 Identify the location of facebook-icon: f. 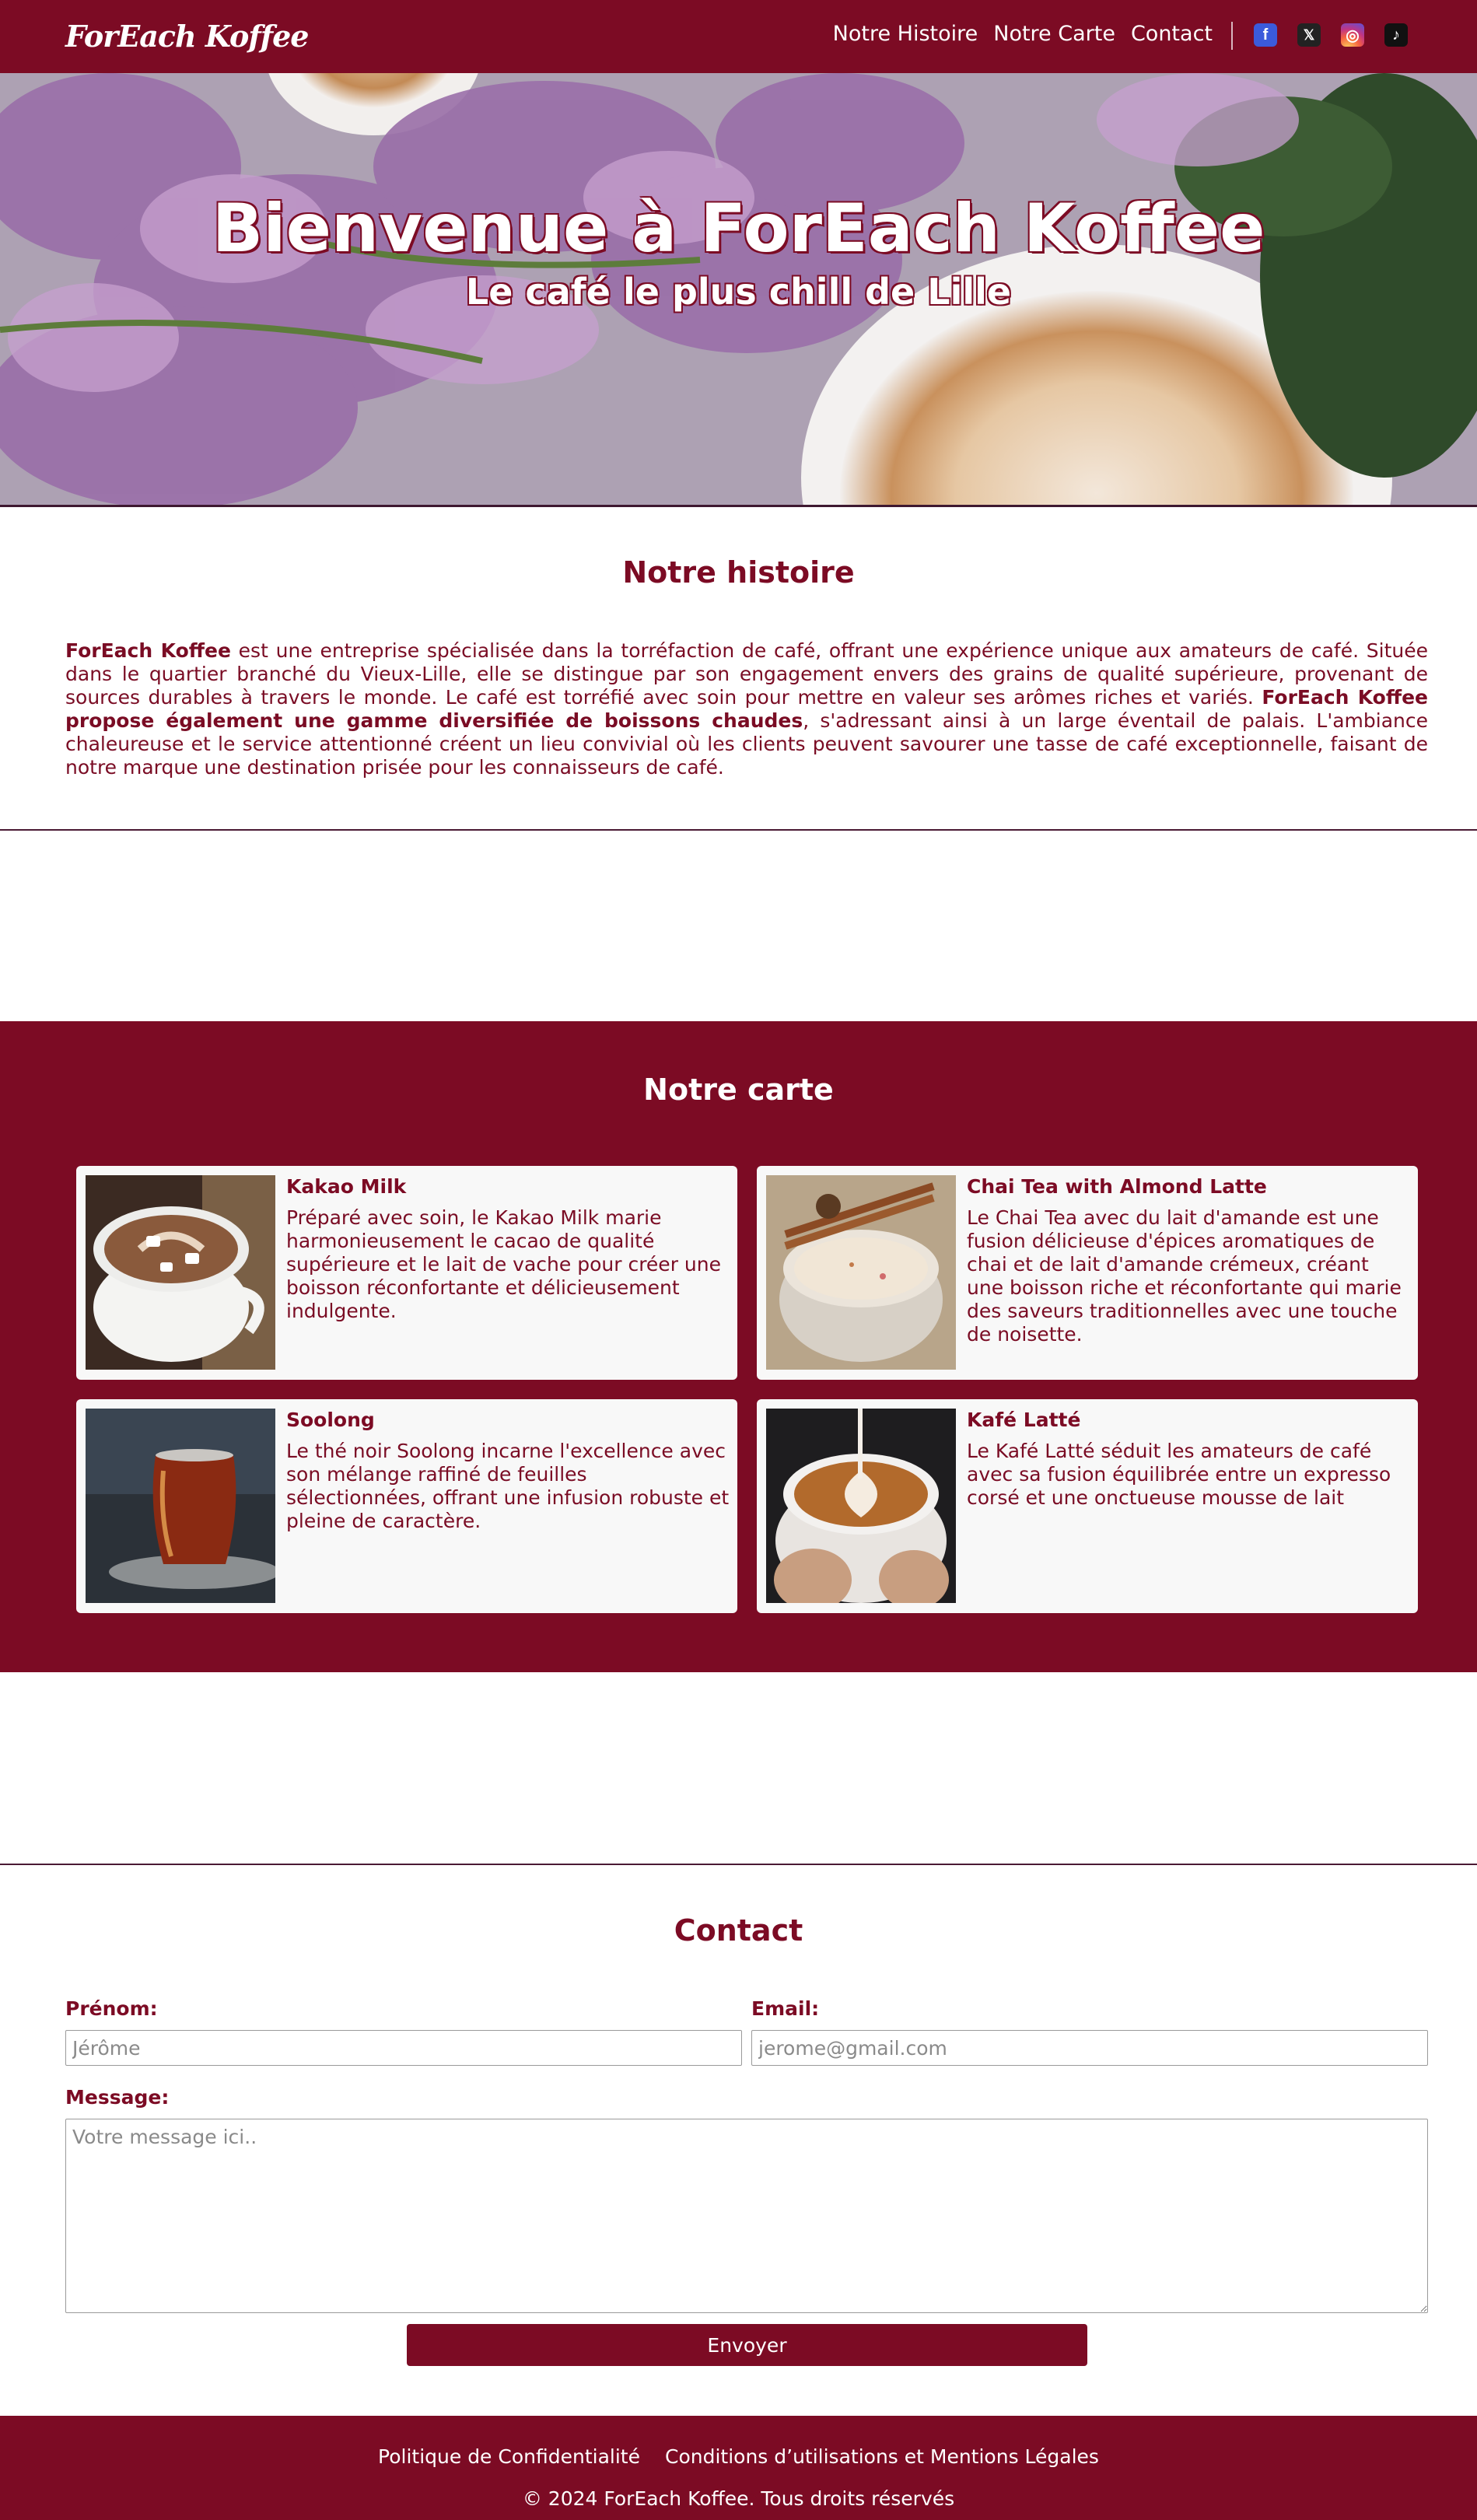
(1265, 35).